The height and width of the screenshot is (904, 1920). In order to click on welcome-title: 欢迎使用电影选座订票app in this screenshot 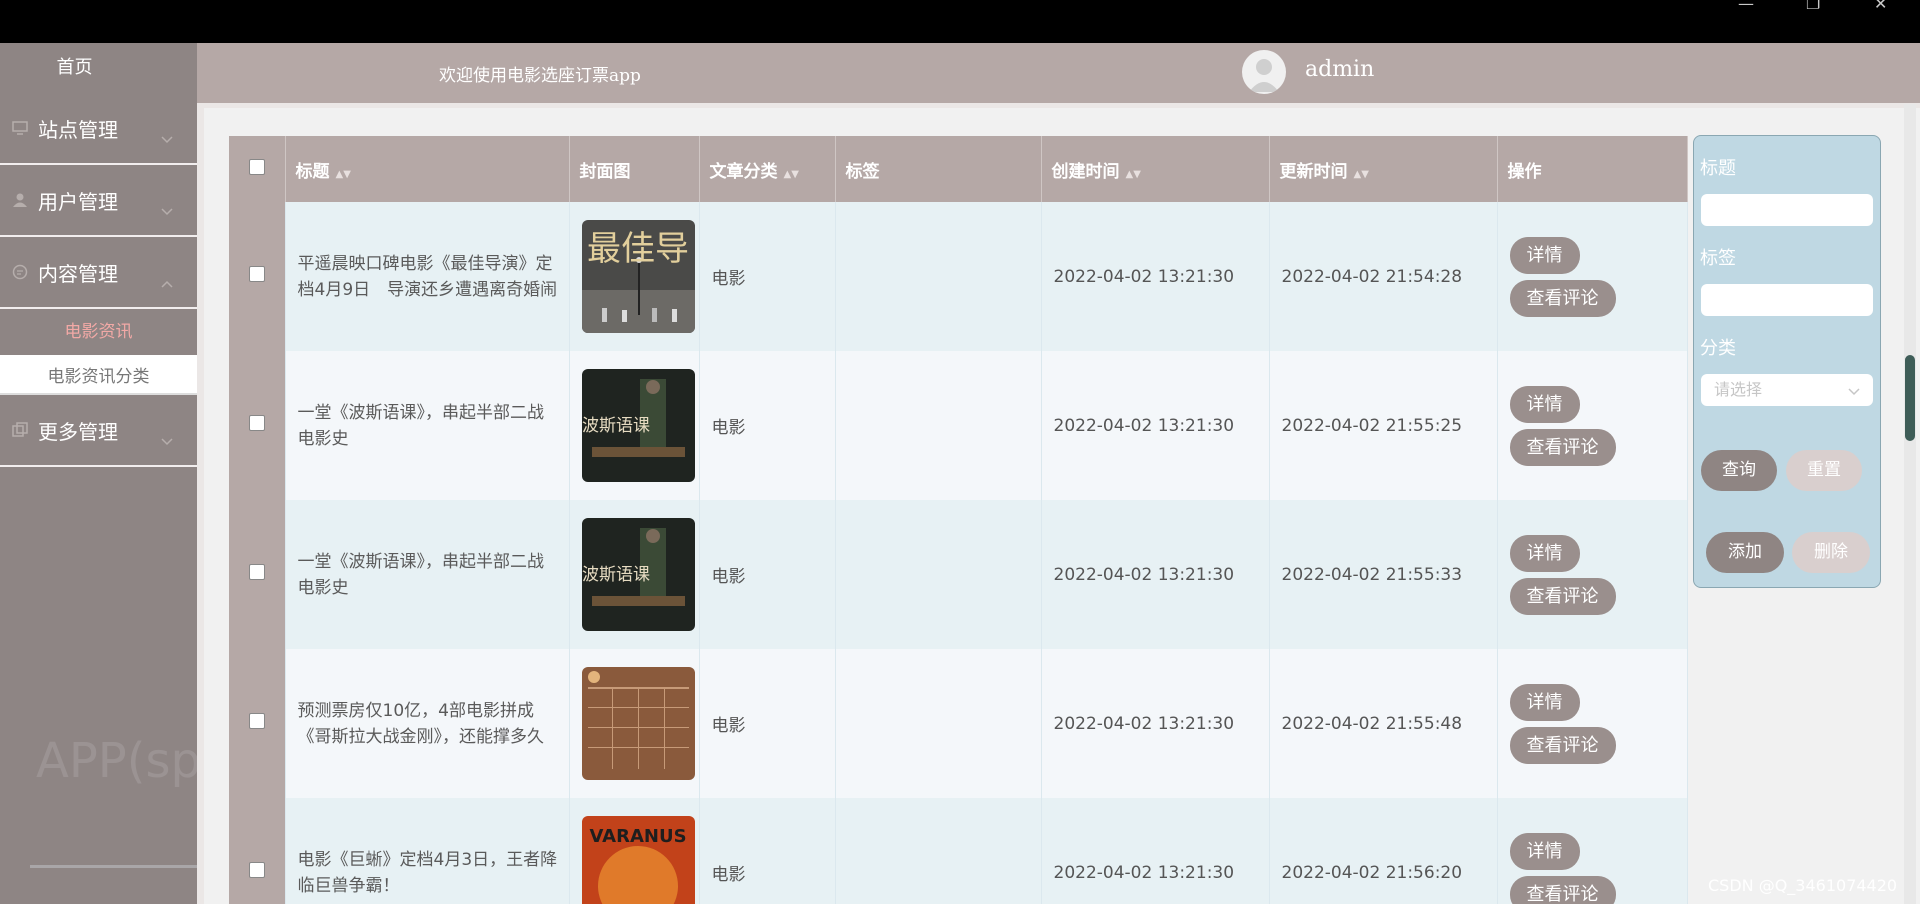, I will do `click(540, 76)`.